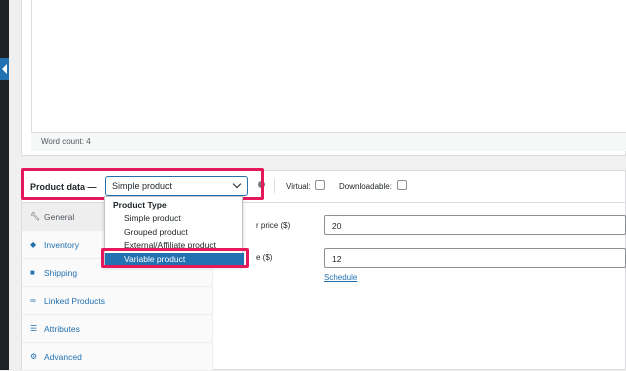  Describe the element at coordinates (33, 244) in the screenshot. I see `tag-icon: ◆` at that location.